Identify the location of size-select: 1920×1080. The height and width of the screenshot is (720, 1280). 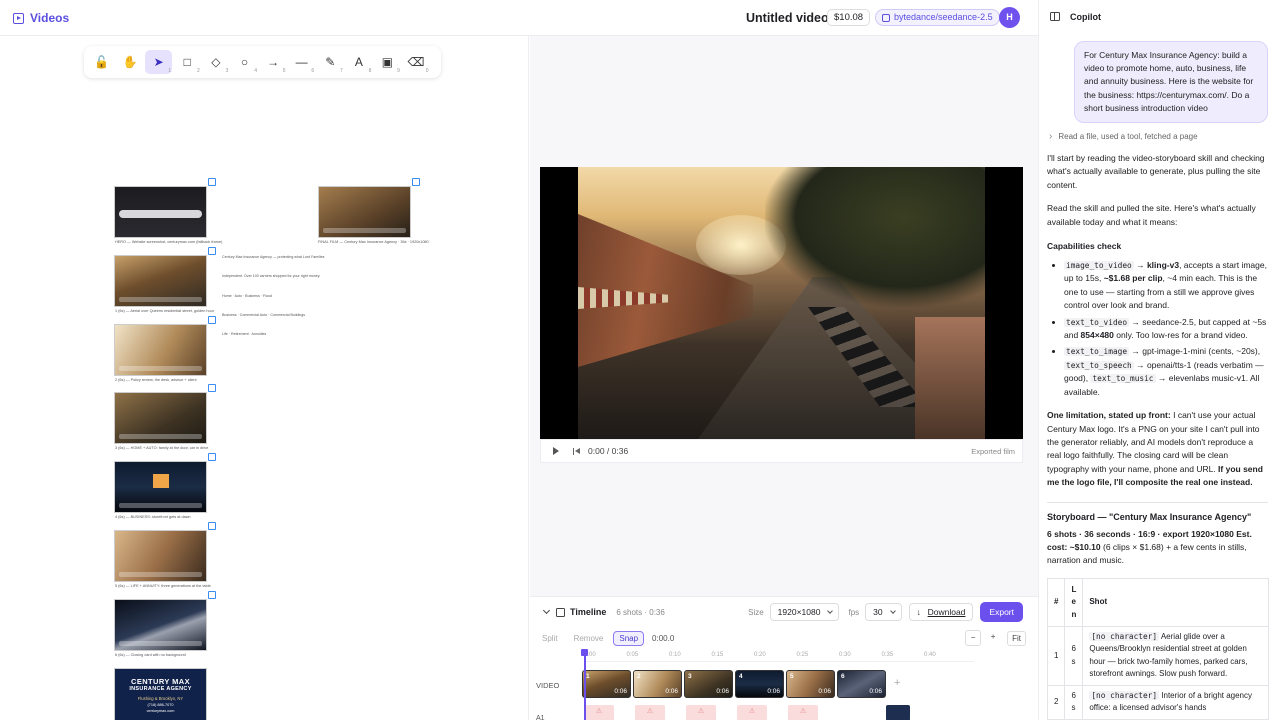
(804, 612).